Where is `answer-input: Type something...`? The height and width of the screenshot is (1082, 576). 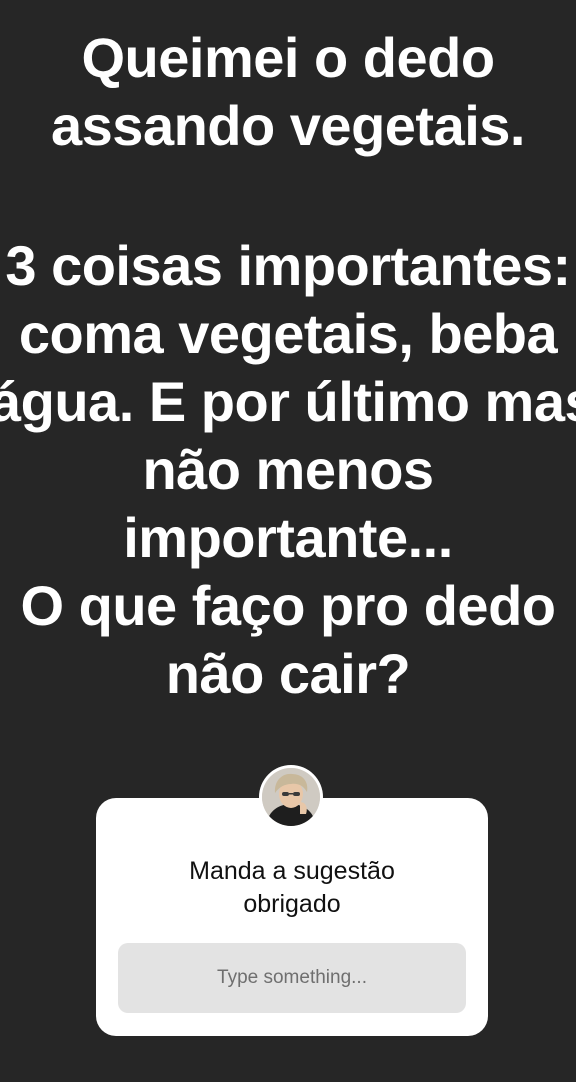 answer-input: Type something... is located at coordinates (292, 978).